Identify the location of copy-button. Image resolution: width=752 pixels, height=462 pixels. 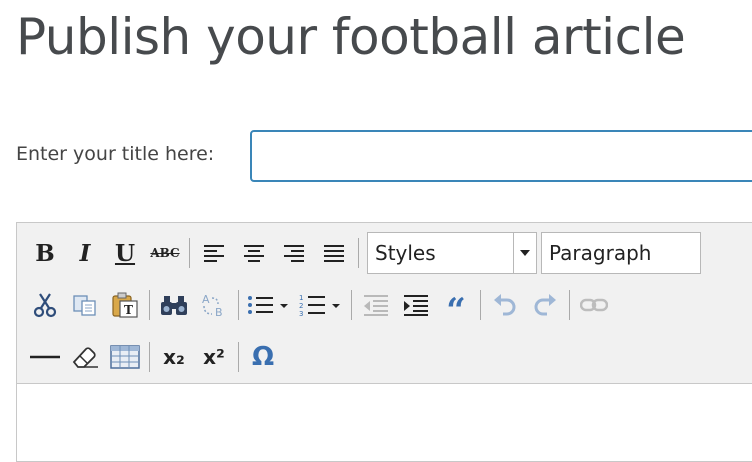
(85, 305).